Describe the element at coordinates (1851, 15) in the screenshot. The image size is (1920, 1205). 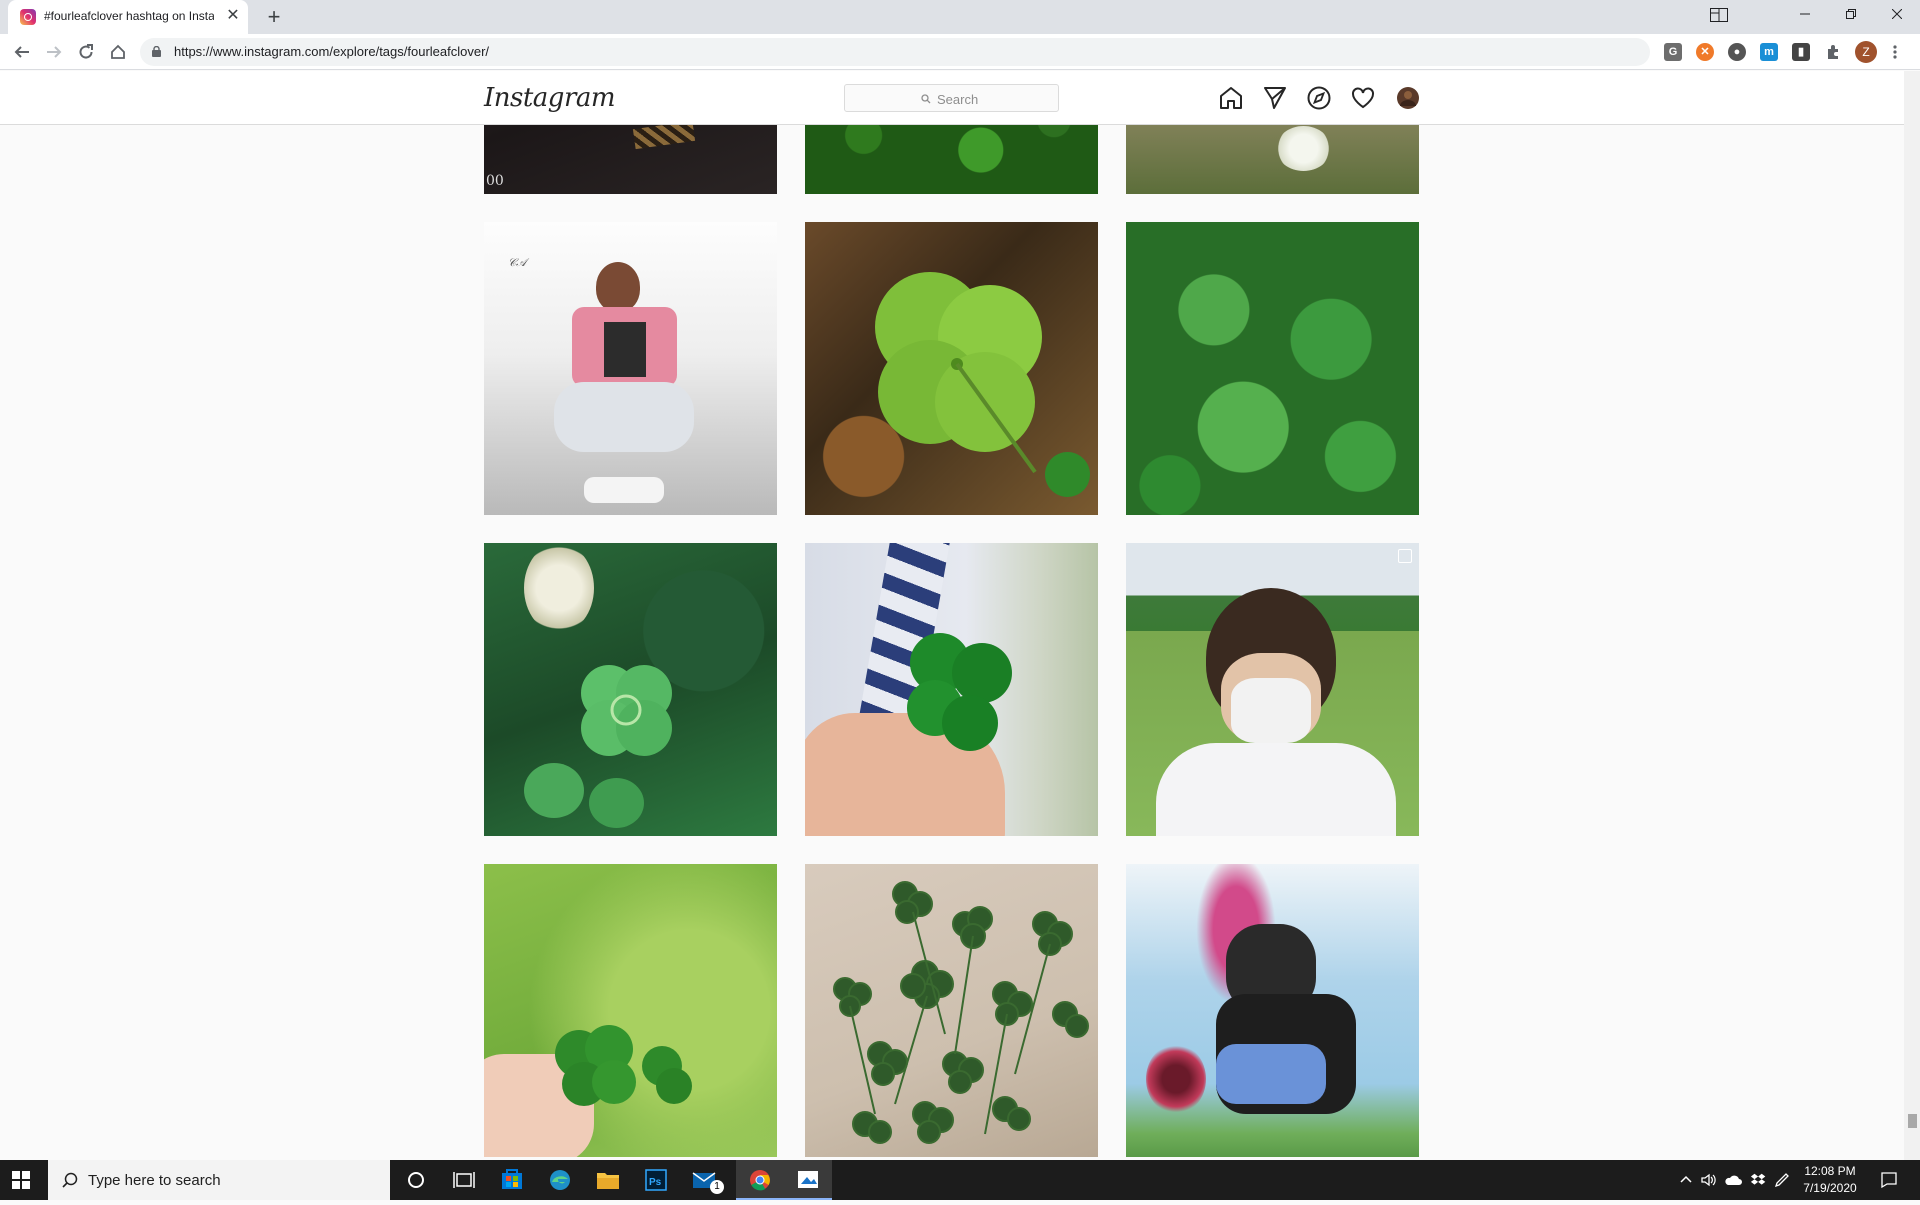
I see `restore-button` at that location.